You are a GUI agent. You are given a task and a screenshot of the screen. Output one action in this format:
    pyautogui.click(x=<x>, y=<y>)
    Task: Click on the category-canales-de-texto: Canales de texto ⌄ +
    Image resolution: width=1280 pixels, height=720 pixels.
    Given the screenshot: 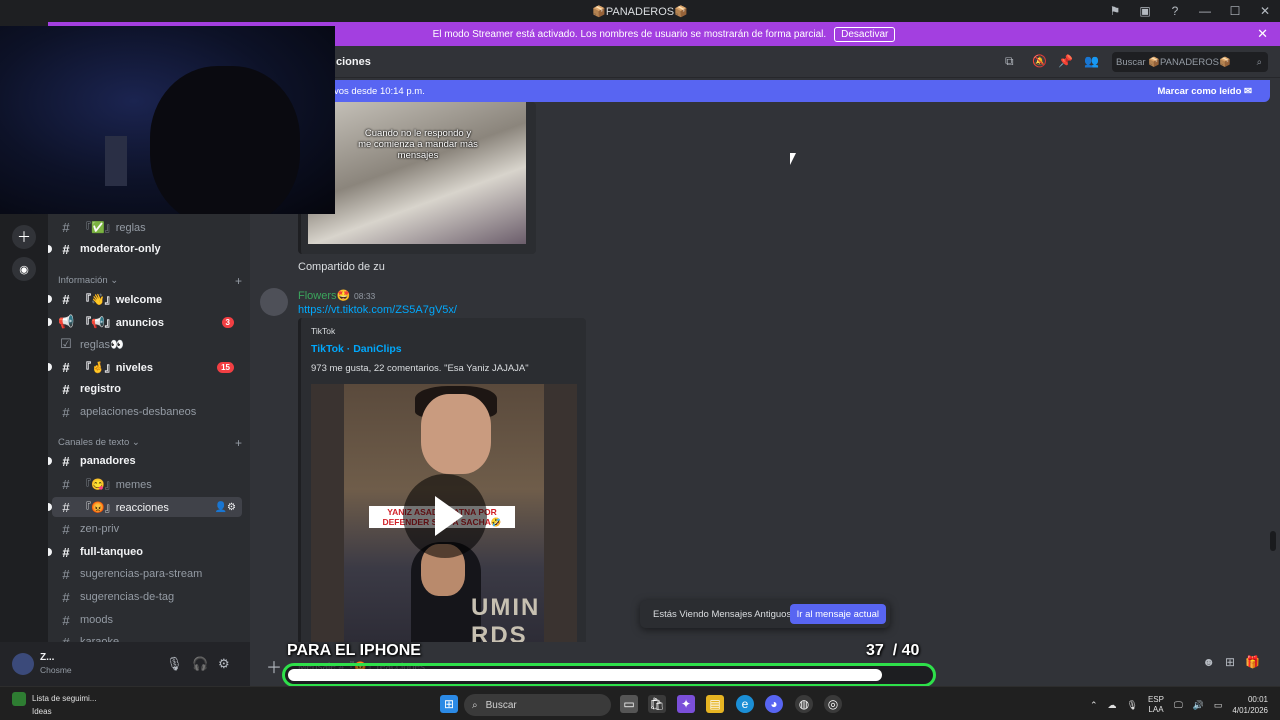 What is the action you would take?
    pyautogui.click(x=150, y=443)
    